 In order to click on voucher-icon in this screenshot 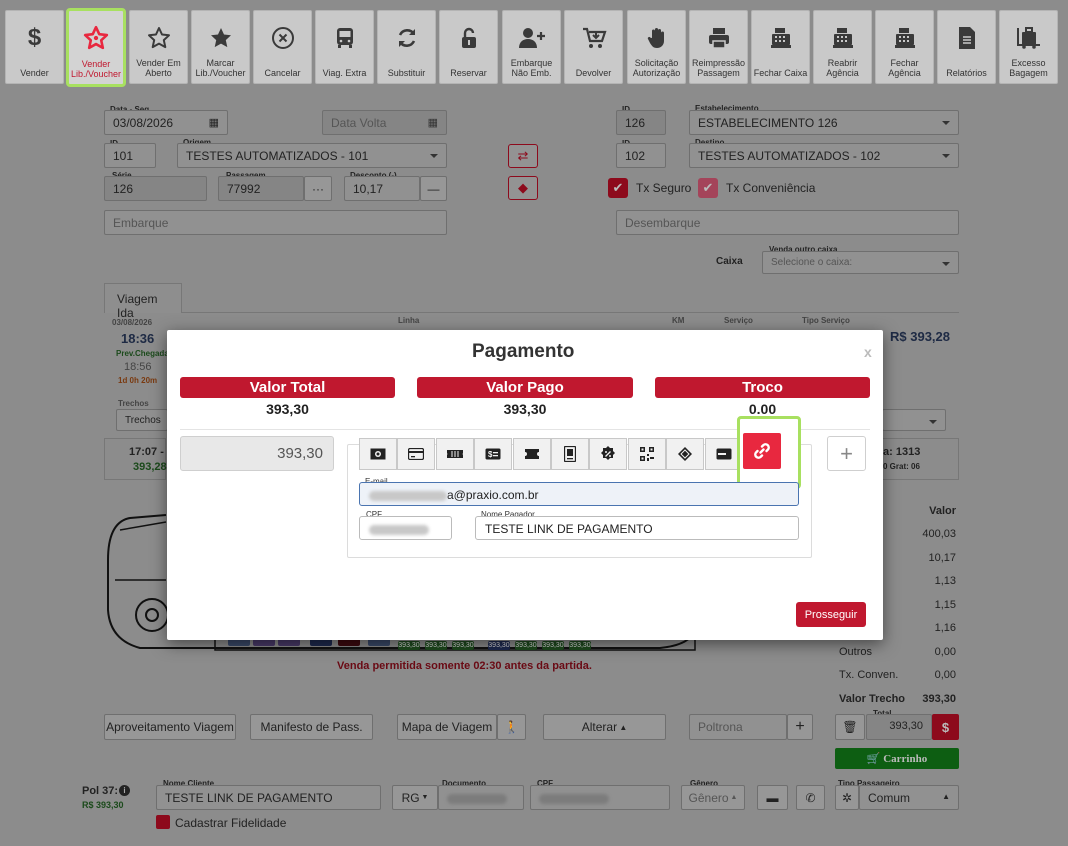, I will do `click(532, 454)`.